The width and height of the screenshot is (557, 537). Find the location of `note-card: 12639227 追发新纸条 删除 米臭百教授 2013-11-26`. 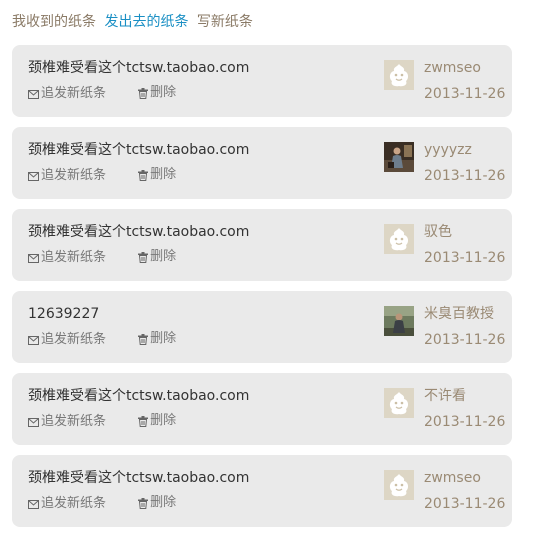

note-card: 12639227 追发新纸条 删除 米臭百教授 2013-11-26 is located at coordinates (262, 327).